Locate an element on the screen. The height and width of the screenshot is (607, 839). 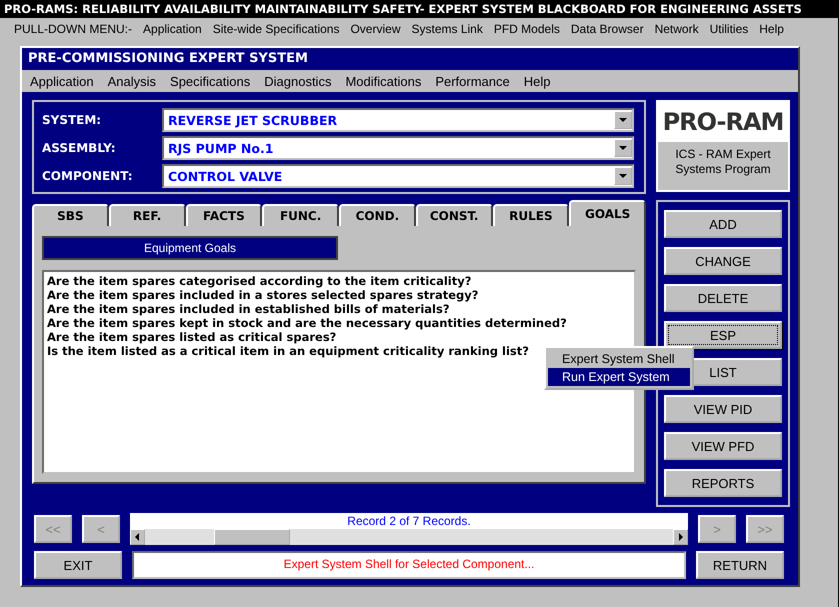
context-menu-item: Run Expert System is located at coordinates (619, 377).